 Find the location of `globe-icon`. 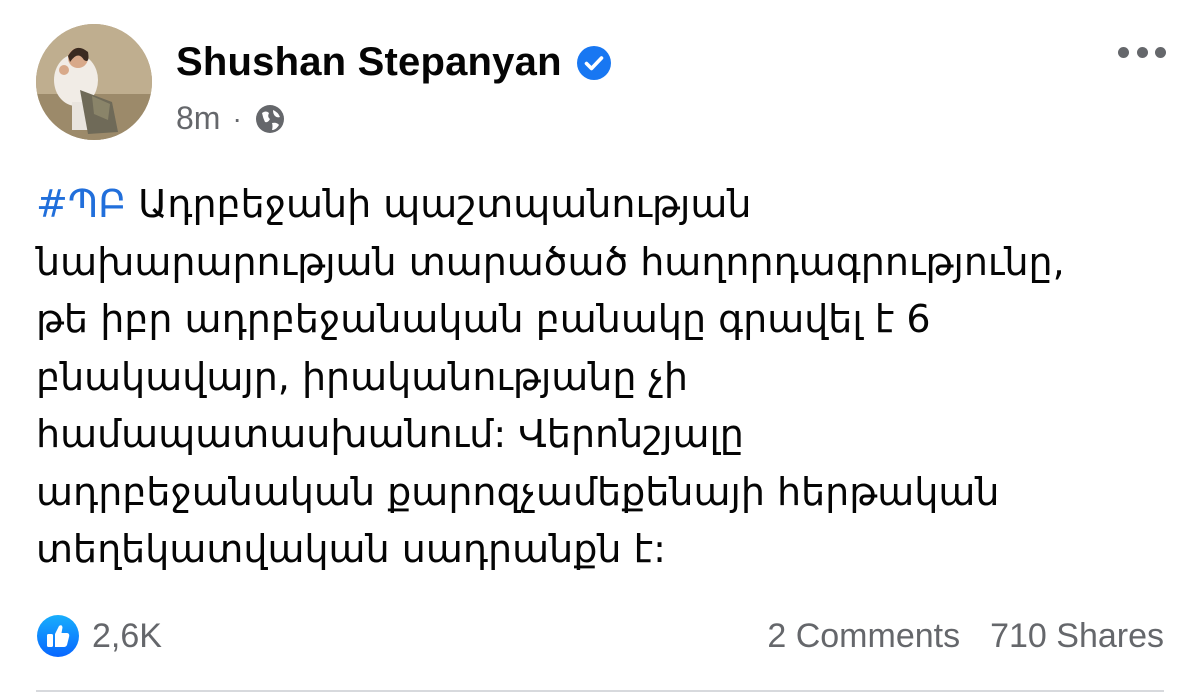

globe-icon is located at coordinates (270, 119).